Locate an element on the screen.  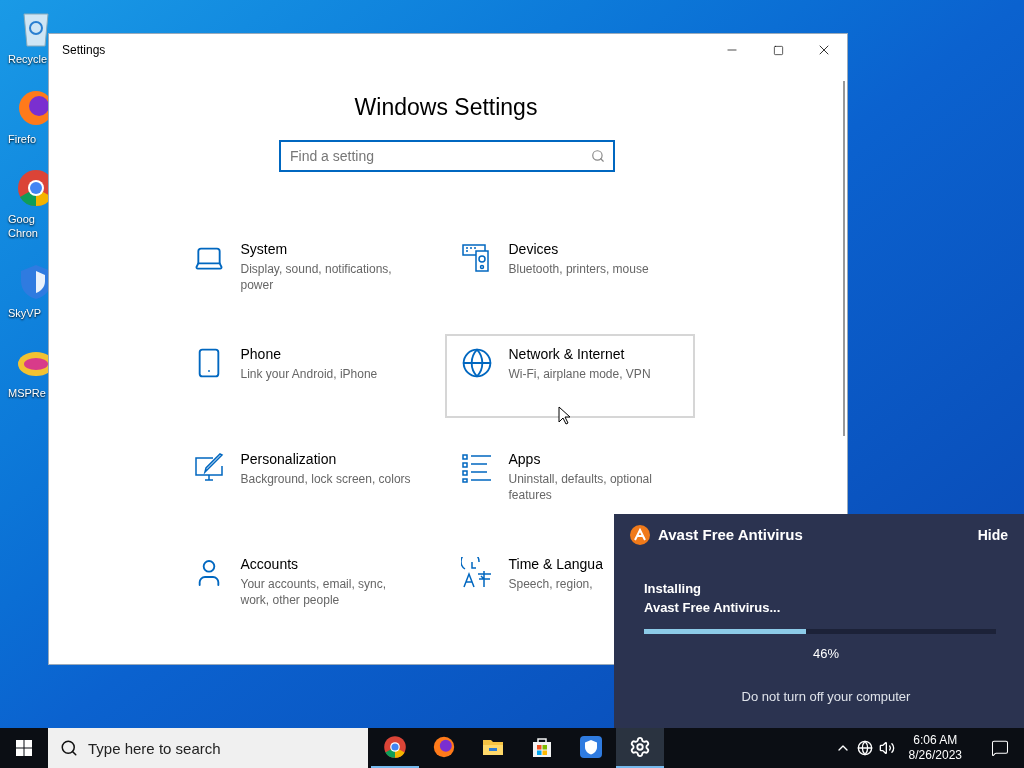
taskbar-app is located at coordinates (640, 748).